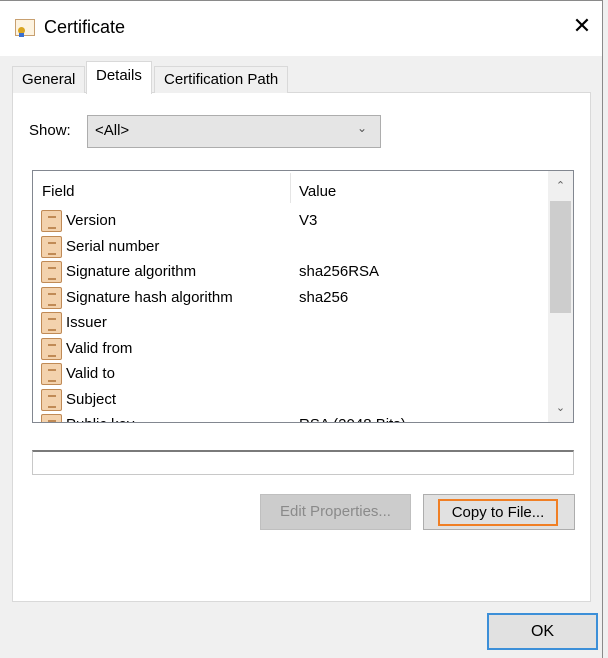  What do you see at coordinates (324, 297) in the screenshot?
I see `field-value: sha256` at bounding box center [324, 297].